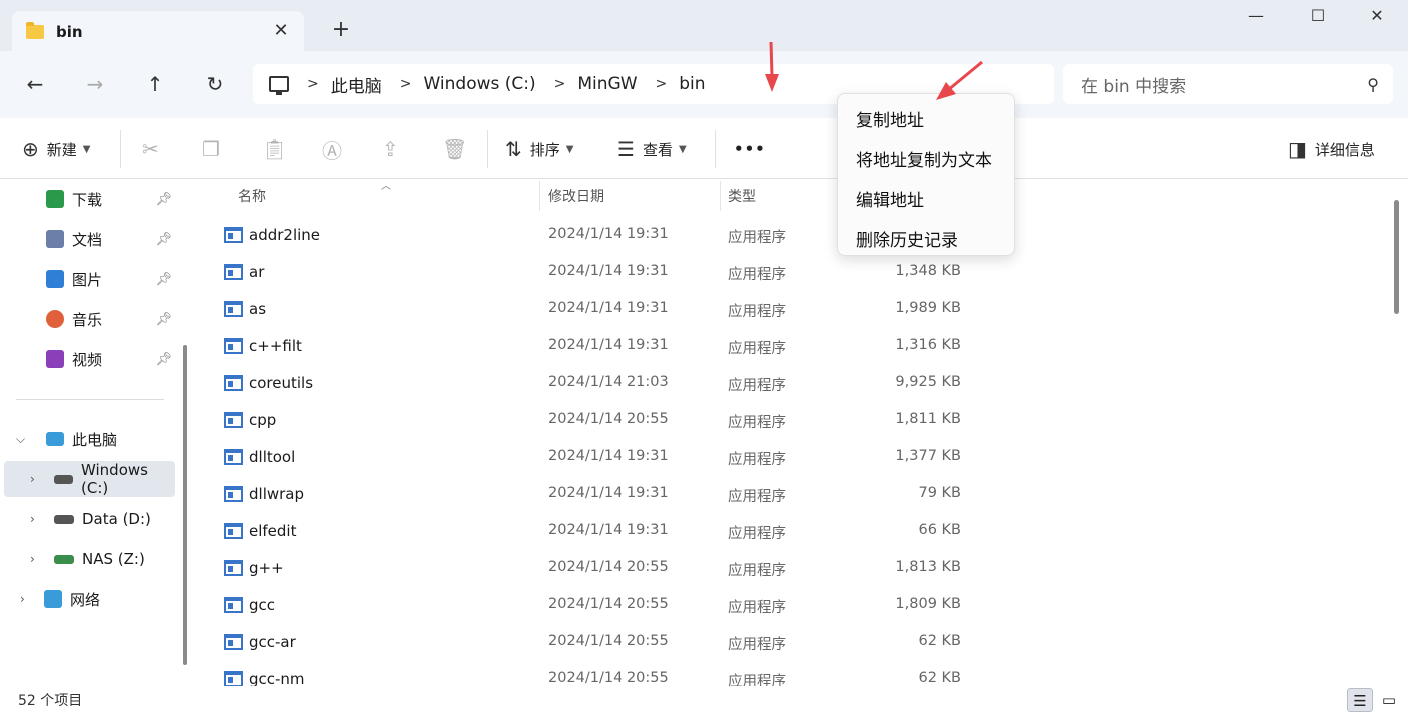 The image size is (1408, 715). What do you see at coordinates (185, 505) in the screenshot?
I see `sidebar-scrollbar` at bounding box center [185, 505].